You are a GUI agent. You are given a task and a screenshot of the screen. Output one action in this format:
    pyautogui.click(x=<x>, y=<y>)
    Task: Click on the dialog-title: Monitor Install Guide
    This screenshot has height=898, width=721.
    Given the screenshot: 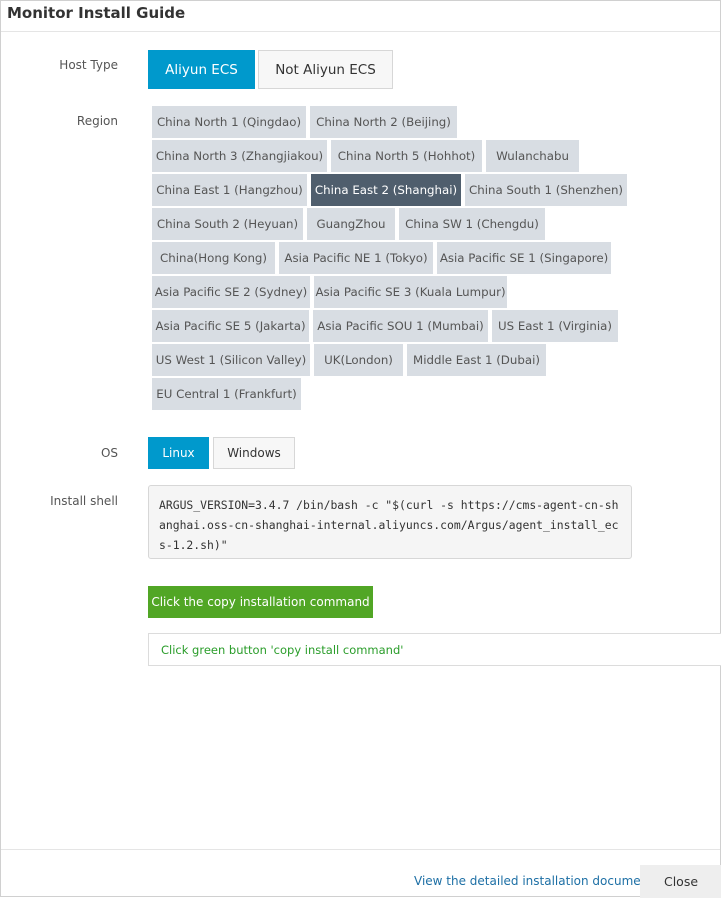 What is the action you would take?
    pyautogui.click(x=96, y=13)
    